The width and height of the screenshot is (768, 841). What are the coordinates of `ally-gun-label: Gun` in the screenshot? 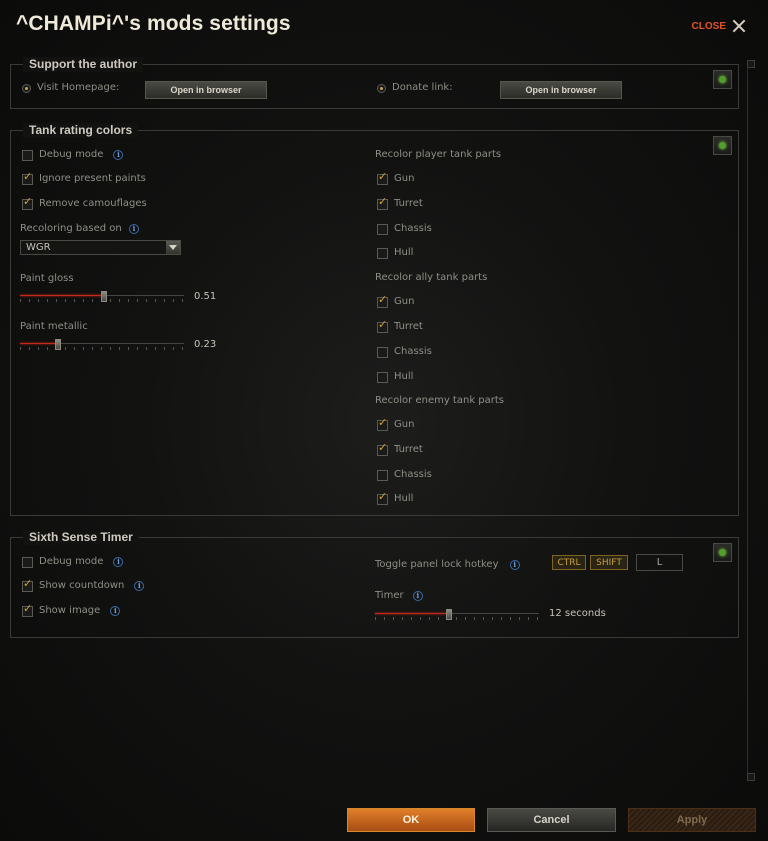 It's located at (404, 301).